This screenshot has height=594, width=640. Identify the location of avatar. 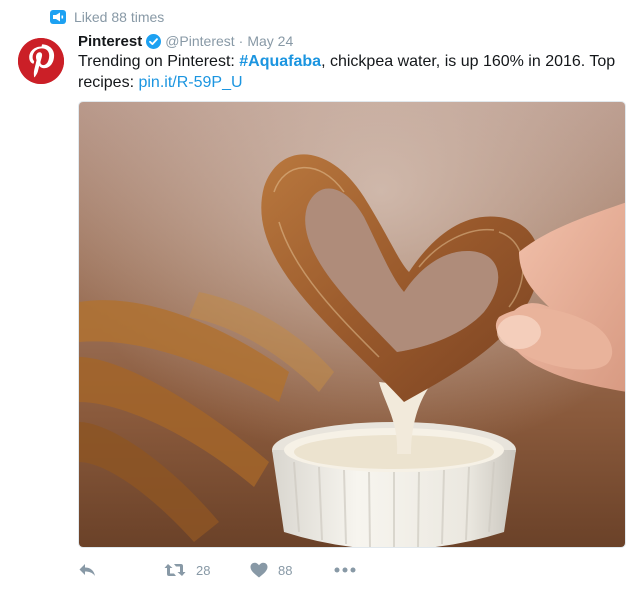
(41, 61).